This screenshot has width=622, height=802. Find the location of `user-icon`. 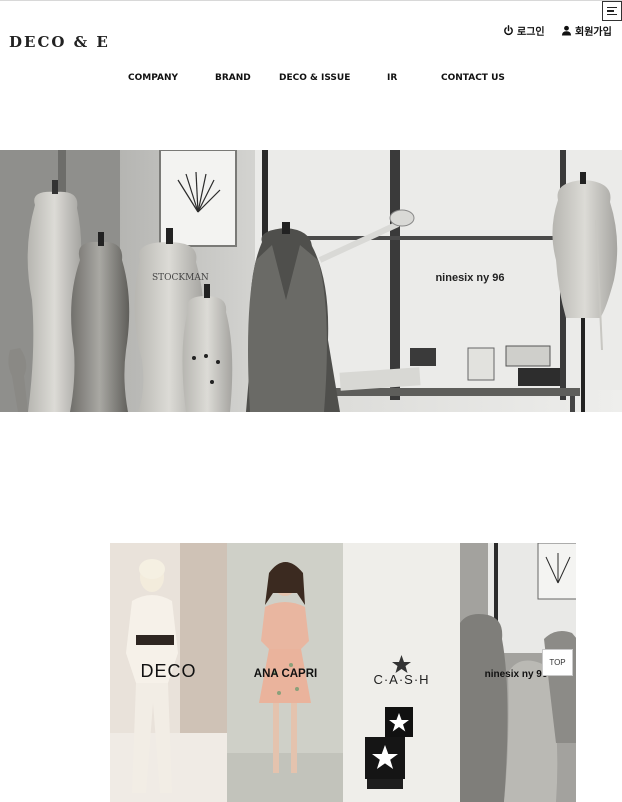

user-icon is located at coordinates (566, 30).